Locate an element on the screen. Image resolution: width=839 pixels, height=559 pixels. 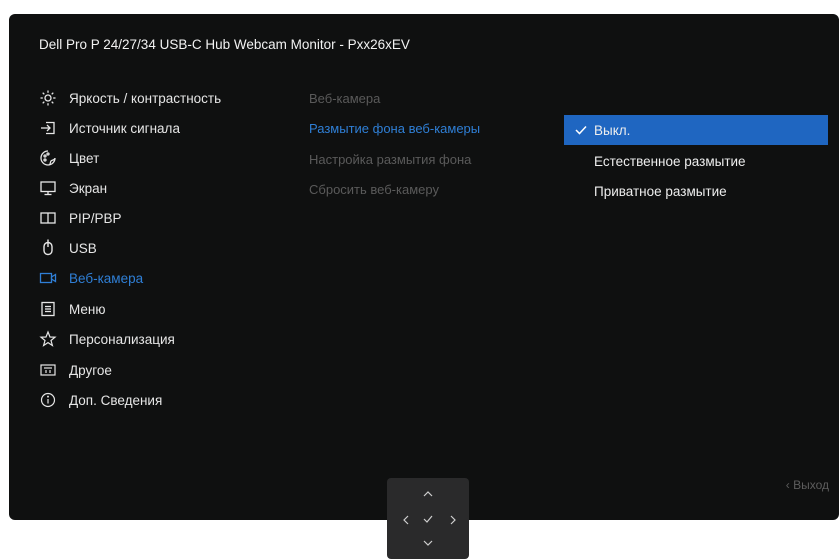
menu-item-usb: USB is located at coordinates (164, 248).